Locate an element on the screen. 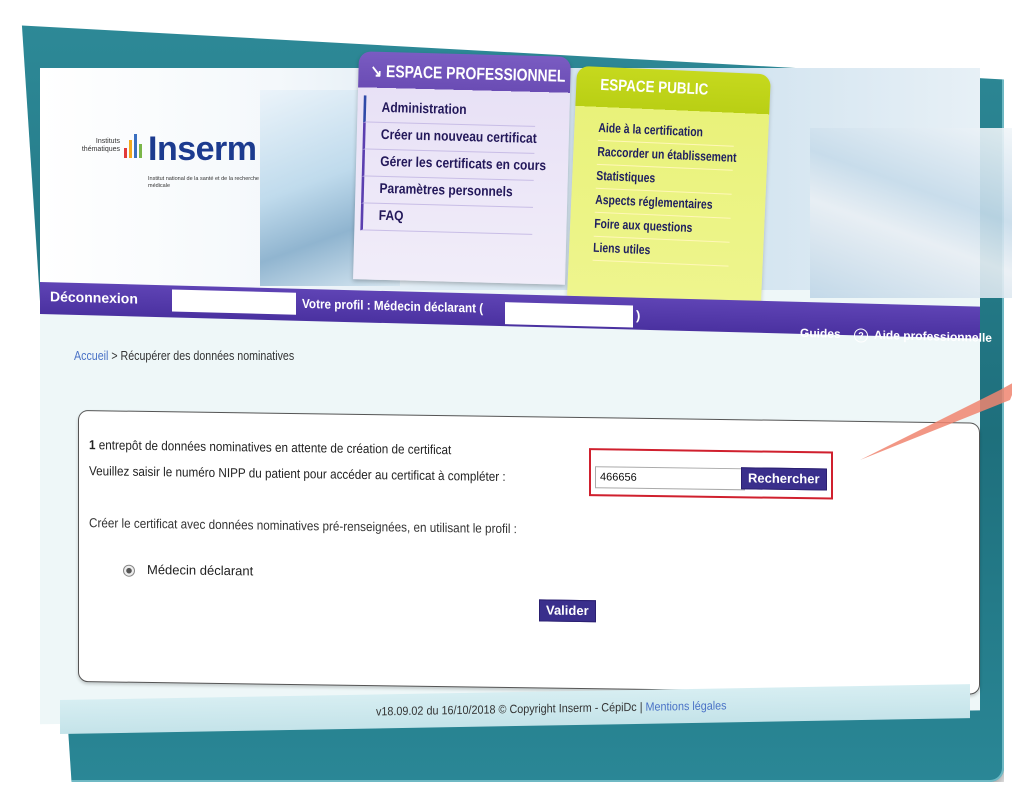  nipp-input is located at coordinates (670, 478).